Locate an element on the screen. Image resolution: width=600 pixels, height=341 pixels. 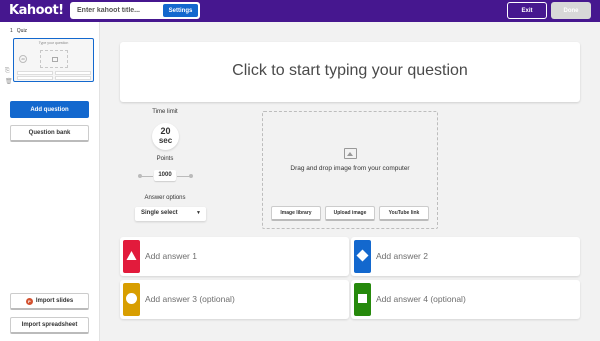
slide-thumbnail: Type your question 20 is located at coordinates (53, 60).